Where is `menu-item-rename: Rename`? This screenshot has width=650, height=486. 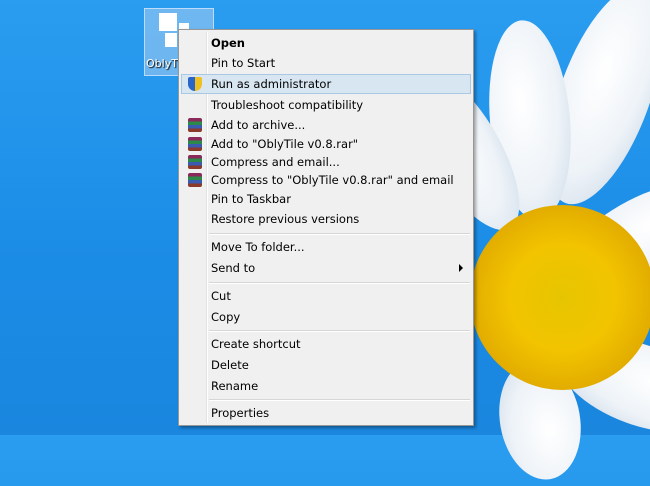
menu-item-rename: Rename is located at coordinates (326, 386).